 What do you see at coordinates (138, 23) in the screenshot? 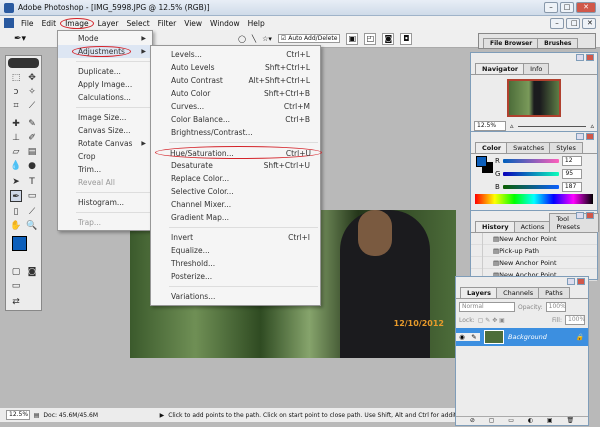
I see `menu-select: Select` at bounding box center [138, 23].